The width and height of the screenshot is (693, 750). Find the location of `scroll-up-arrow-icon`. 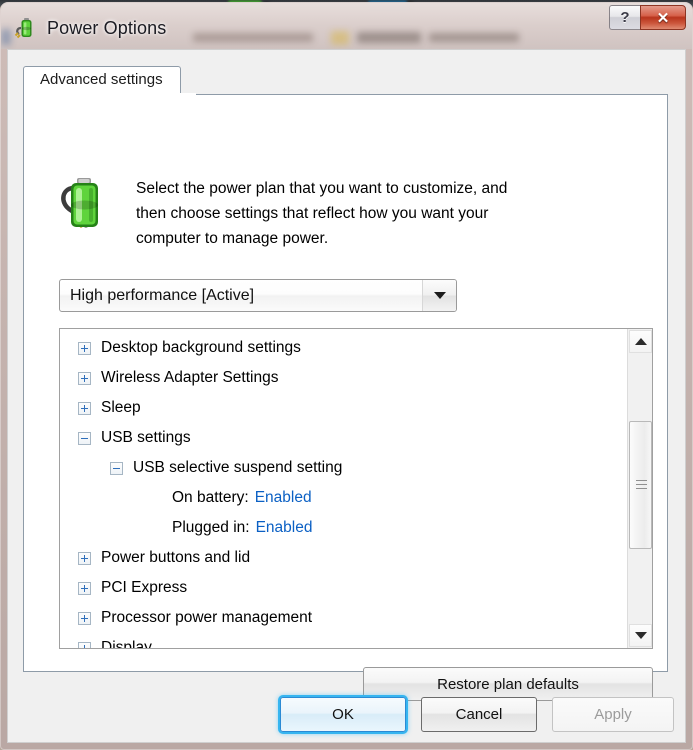

scroll-up-arrow-icon is located at coordinates (640, 341).